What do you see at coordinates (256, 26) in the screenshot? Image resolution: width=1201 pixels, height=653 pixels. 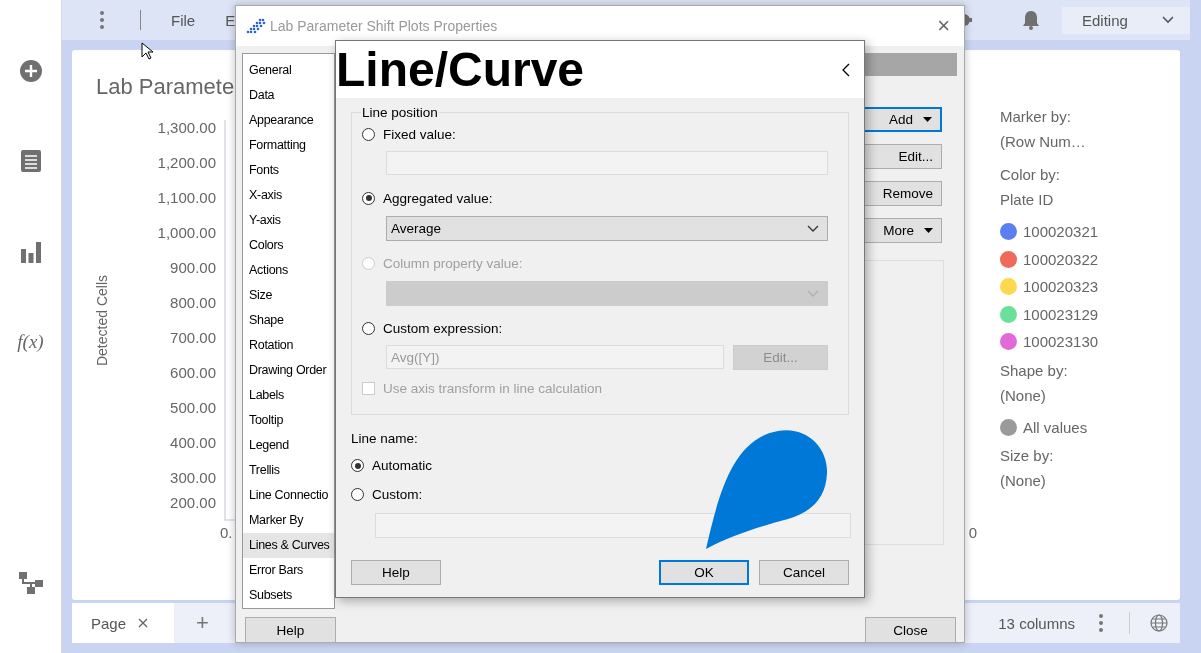 I see `scatter-icon` at bounding box center [256, 26].